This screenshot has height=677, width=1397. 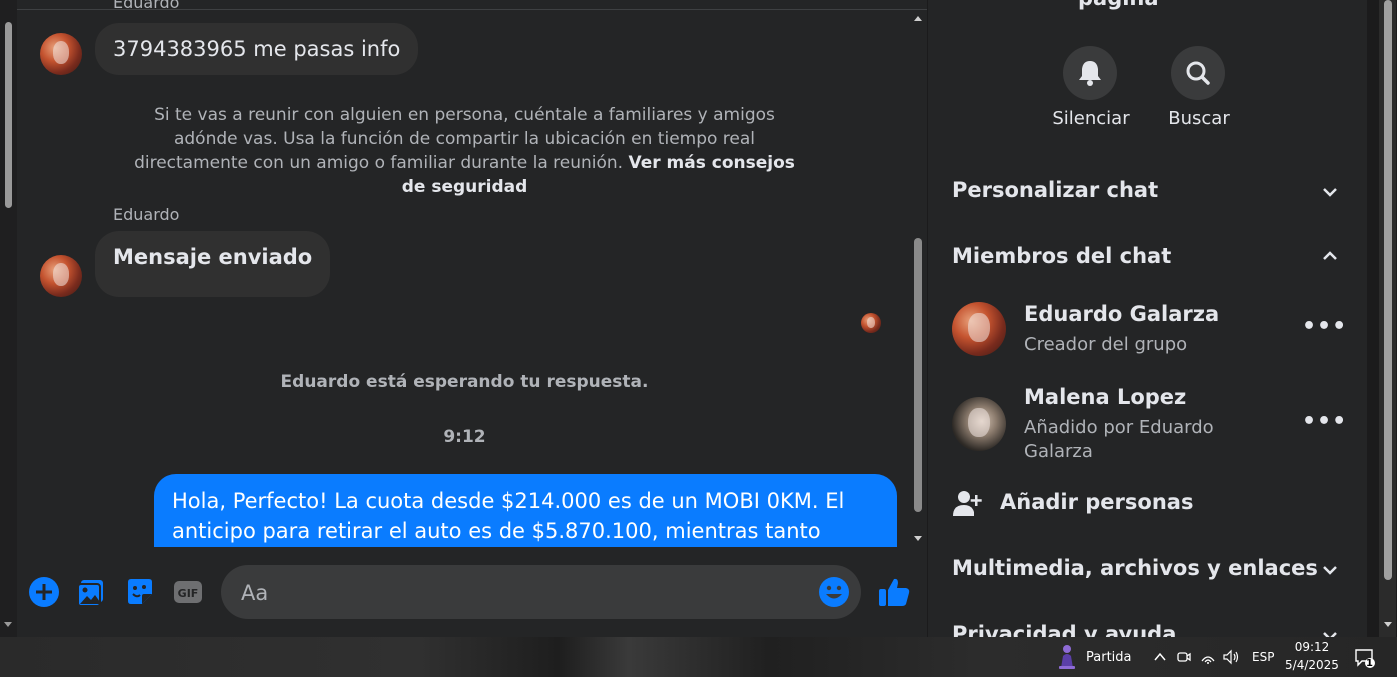 What do you see at coordinates (44, 592) in the screenshot?
I see `add-plus-icon` at bounding box center [44, 592].